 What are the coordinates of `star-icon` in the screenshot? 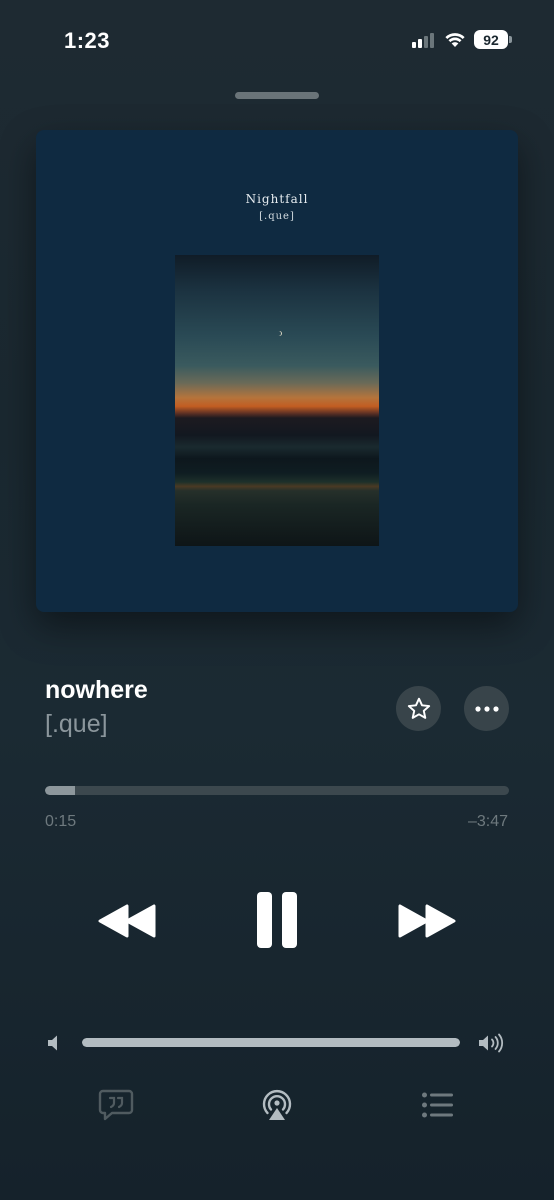 It's located at (418, 708).